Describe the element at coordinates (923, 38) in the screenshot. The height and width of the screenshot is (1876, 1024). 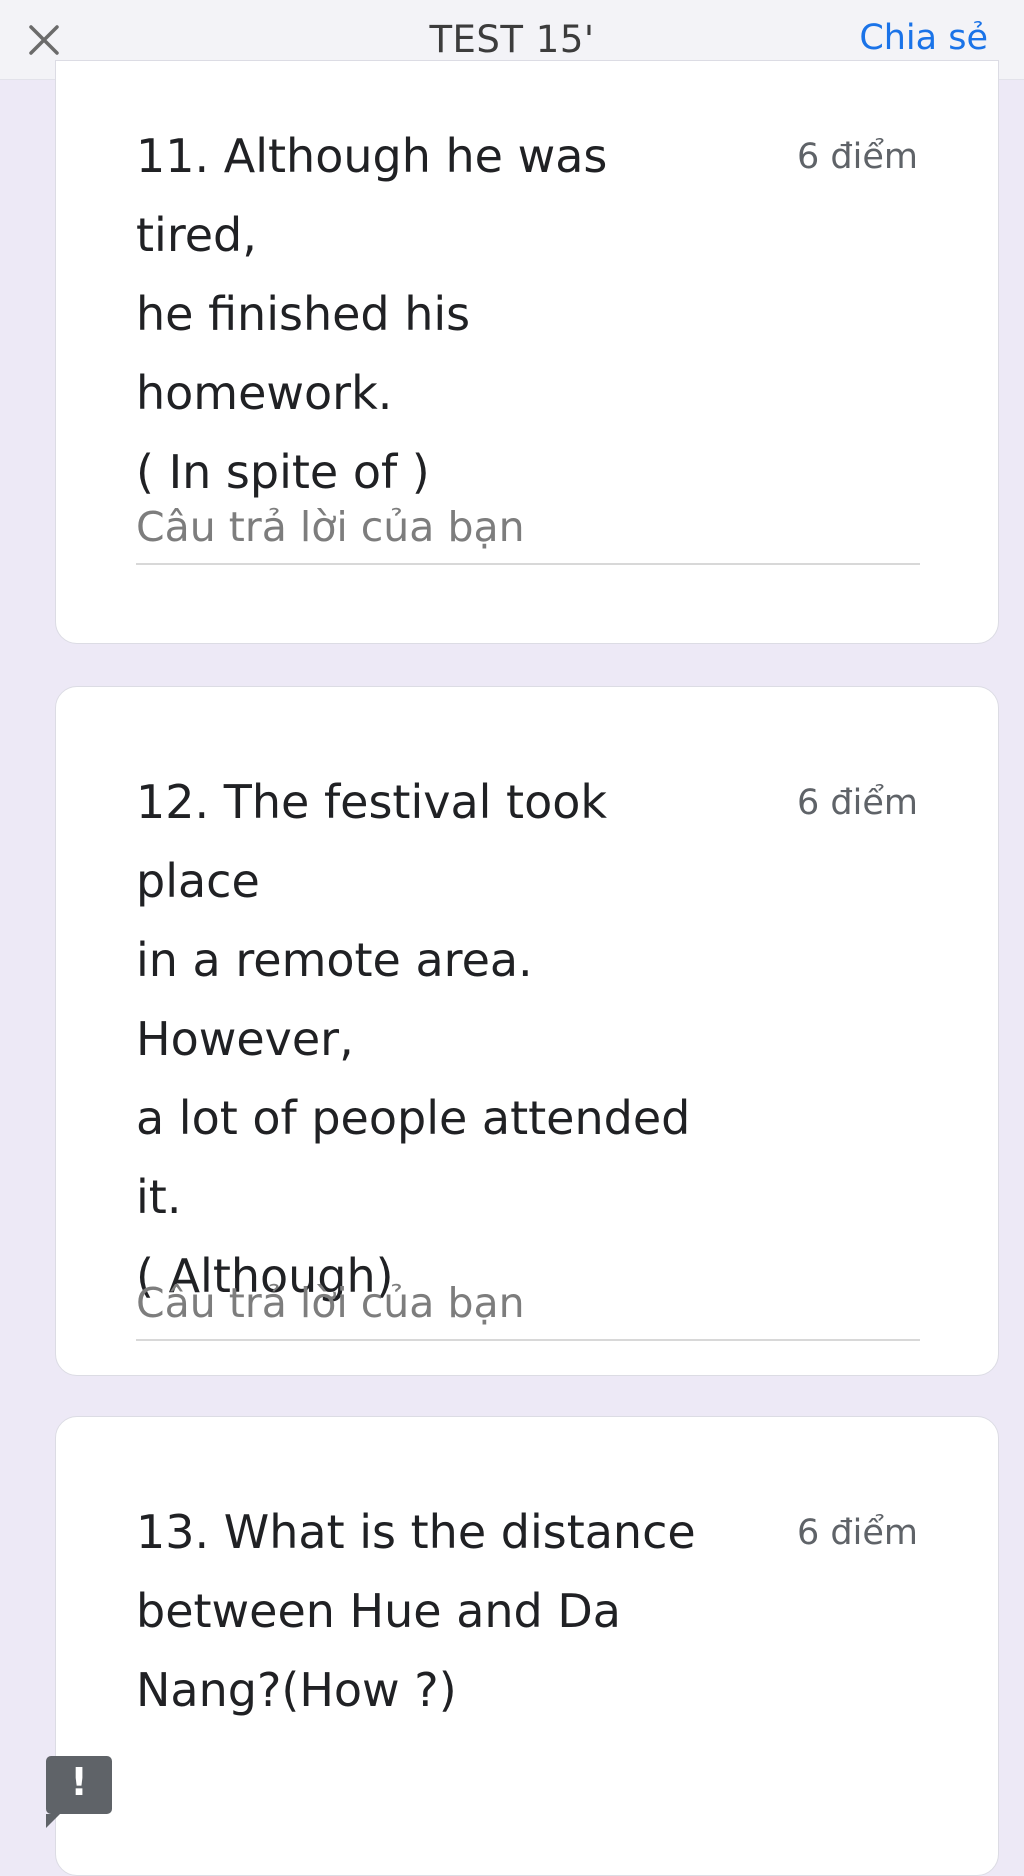
I see `share-button: Chia sẻ` at that location.